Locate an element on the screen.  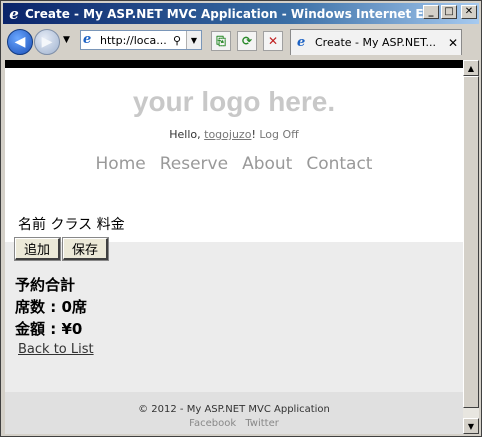
back-button: ◀ is located at coordinates (20, 42).